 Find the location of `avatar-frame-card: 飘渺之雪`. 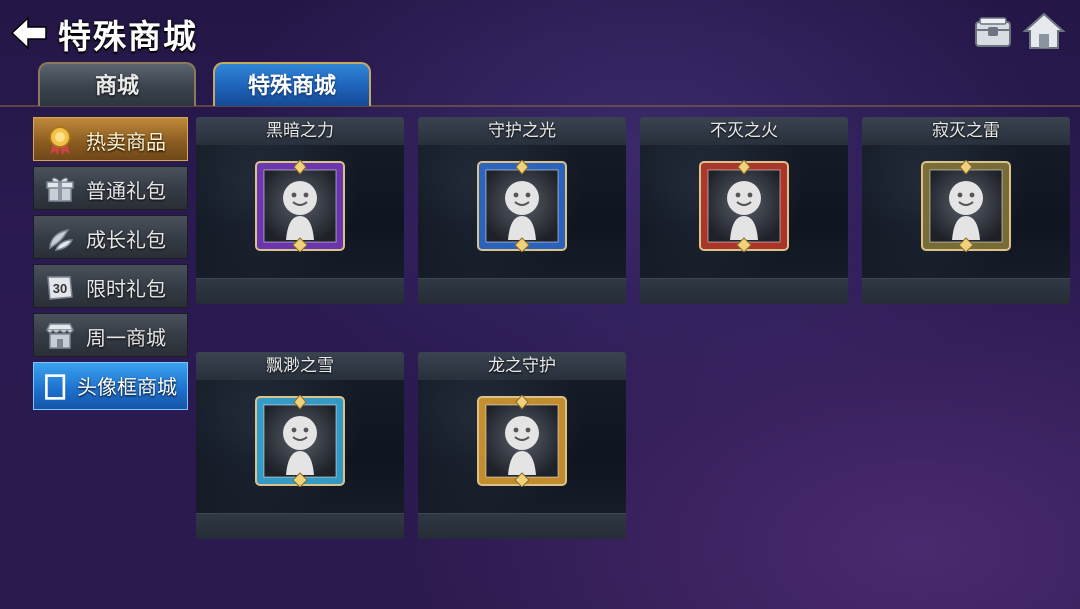

avatar-frame-card: 飘渺之雪 is located at coordinates (300, 445).